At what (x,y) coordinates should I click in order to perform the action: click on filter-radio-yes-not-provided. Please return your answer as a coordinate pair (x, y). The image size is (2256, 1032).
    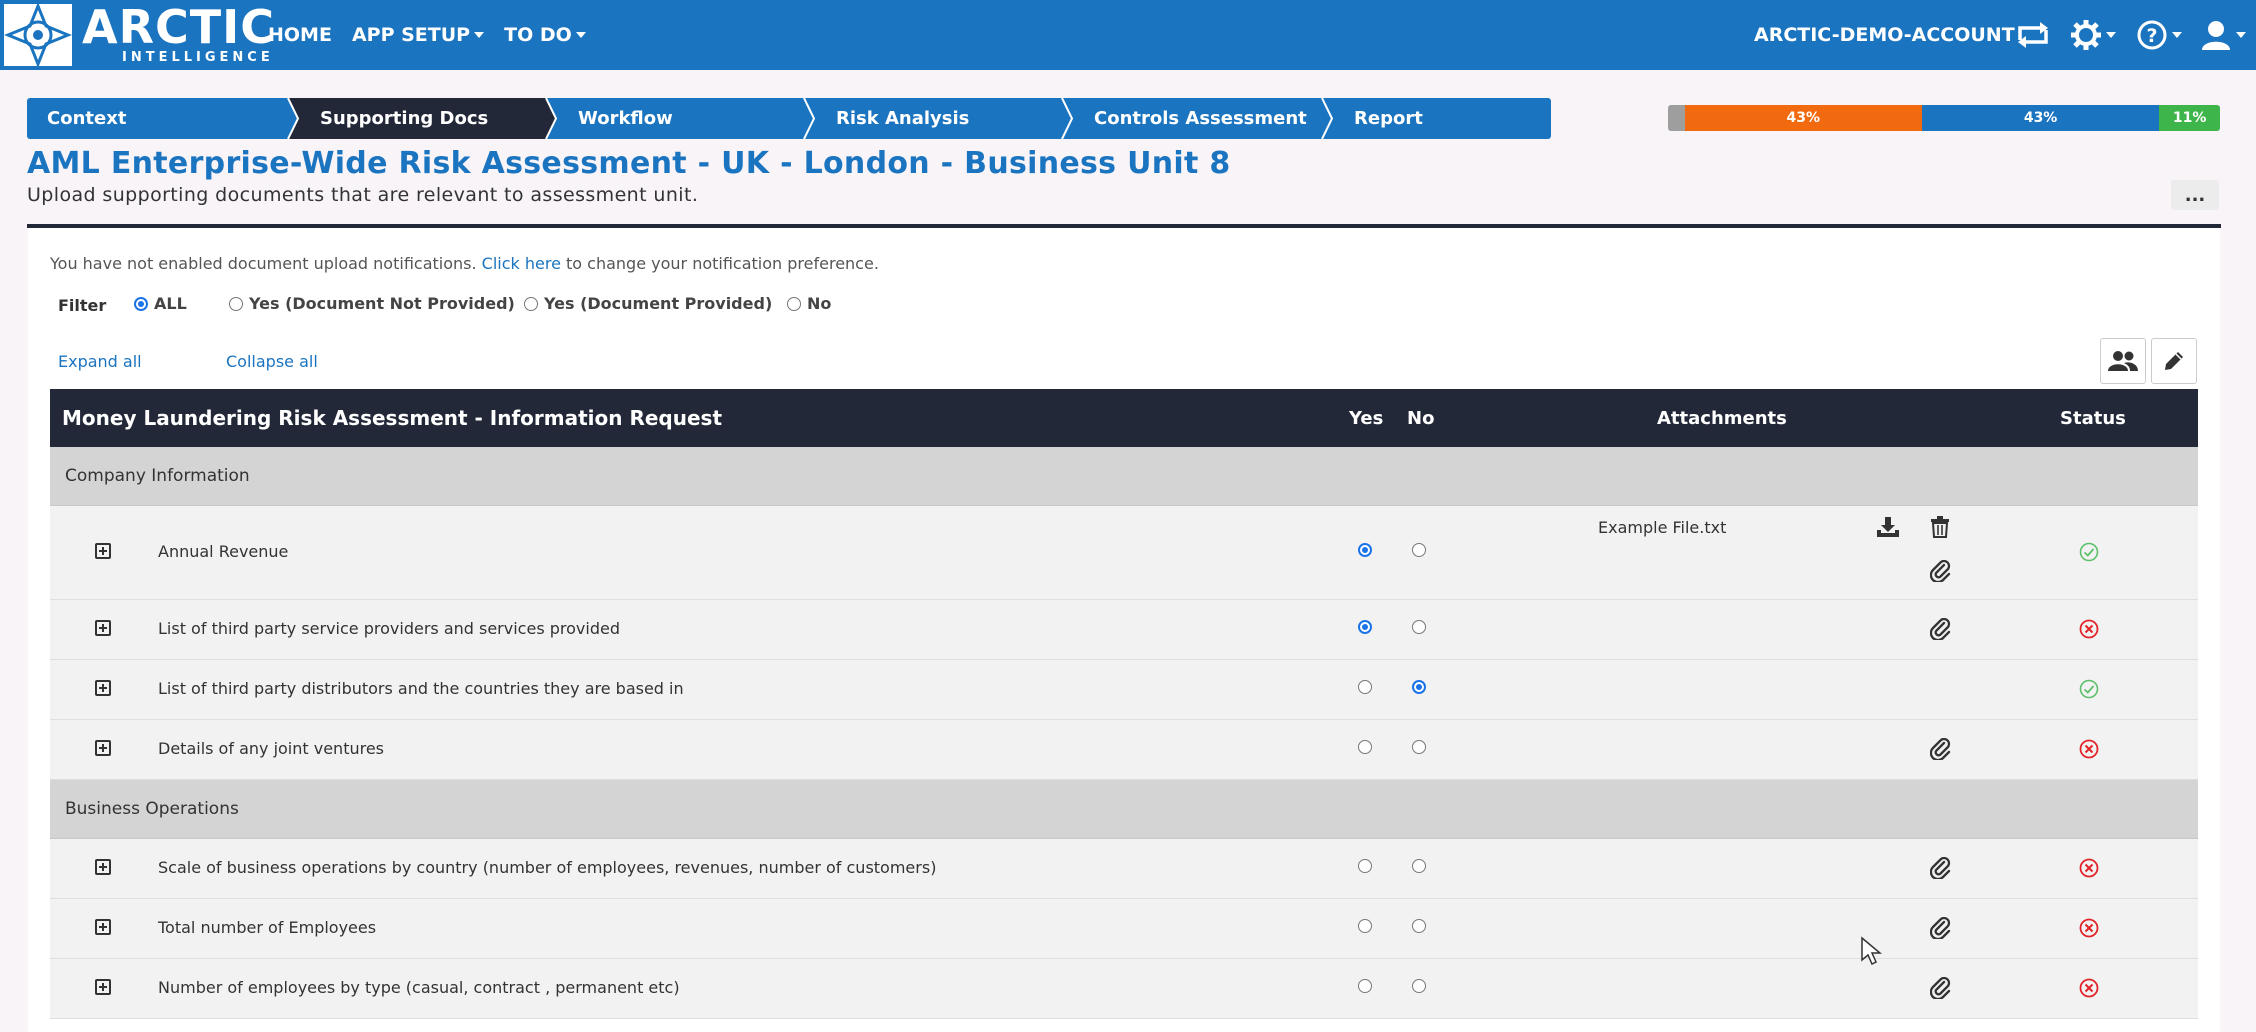
    Looking at the image, I should click on (236, 303).